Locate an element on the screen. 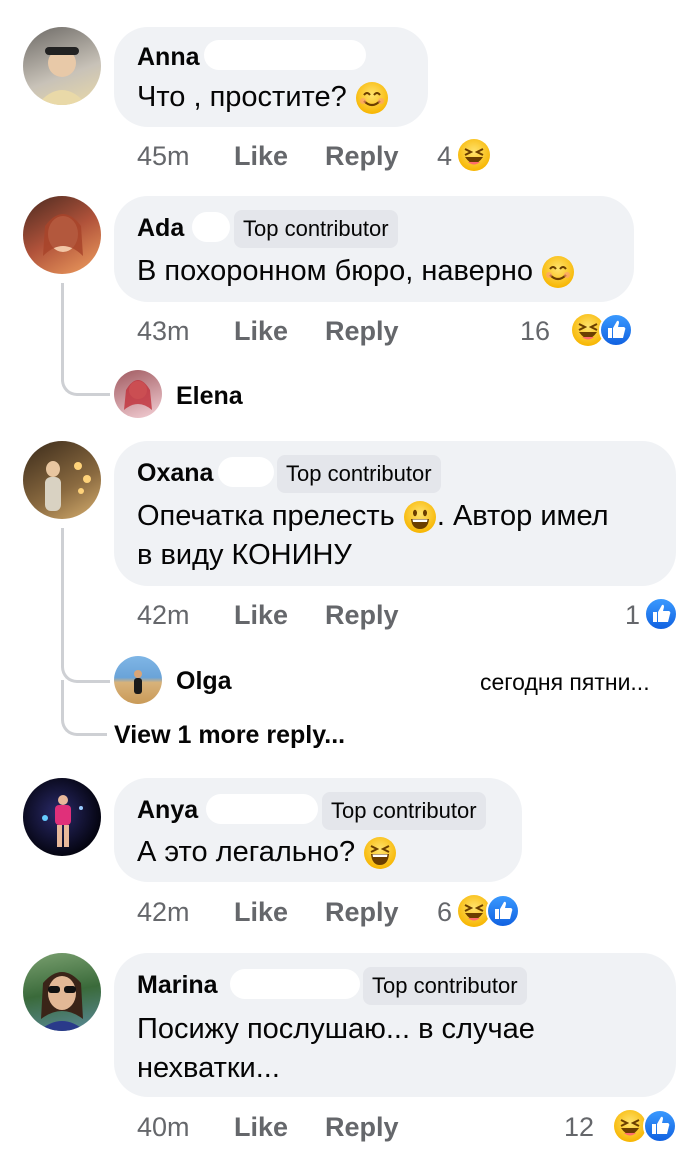  reply-author-name: Elena is located at coordinates (209, 396).